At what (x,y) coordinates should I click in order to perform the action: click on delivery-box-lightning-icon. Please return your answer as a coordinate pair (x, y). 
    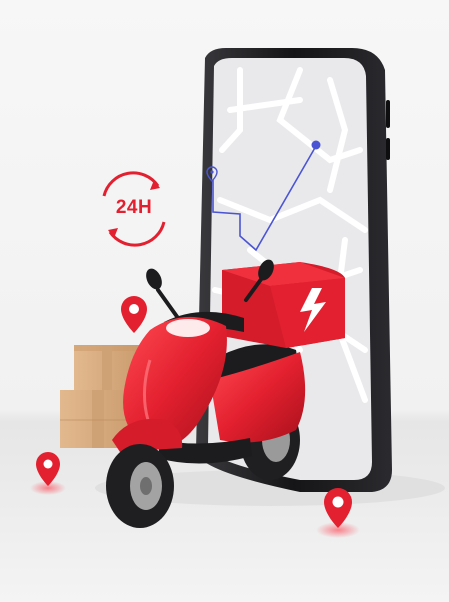
    Looking at the image, I should click on (283, 305).